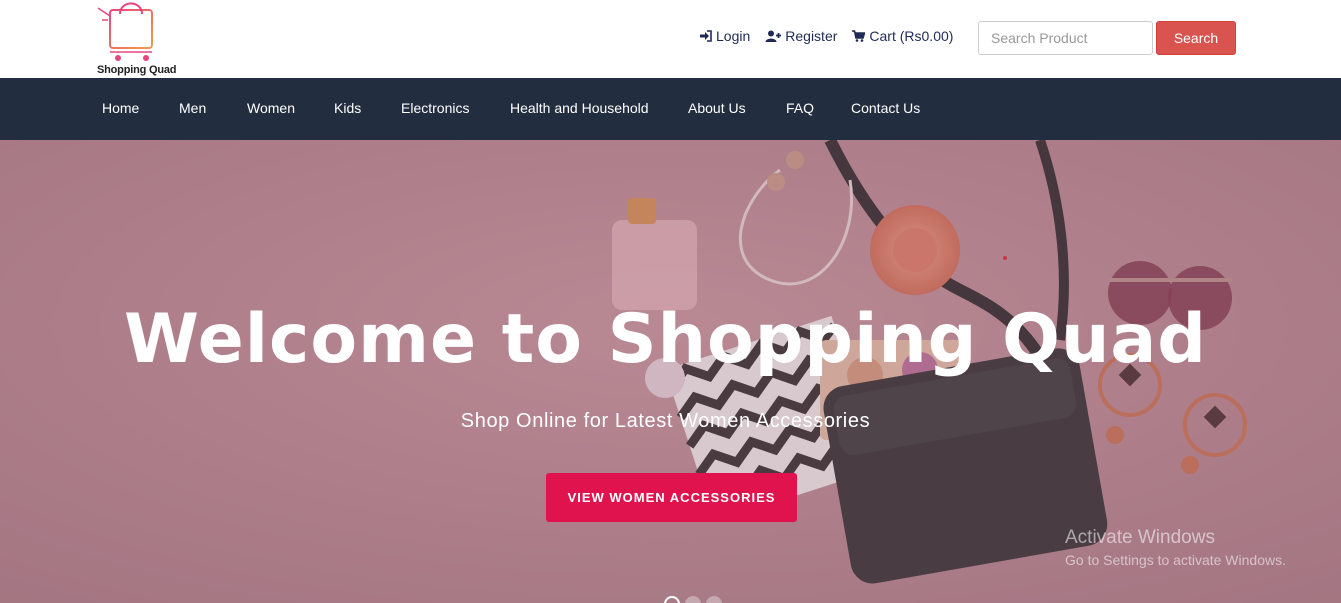 The width and height of the screenshot is (1341, 603). Describe the element at coordinates (885, 108) in the screenshot. I see `nav-item-contact-us: Contact Us` at that location.